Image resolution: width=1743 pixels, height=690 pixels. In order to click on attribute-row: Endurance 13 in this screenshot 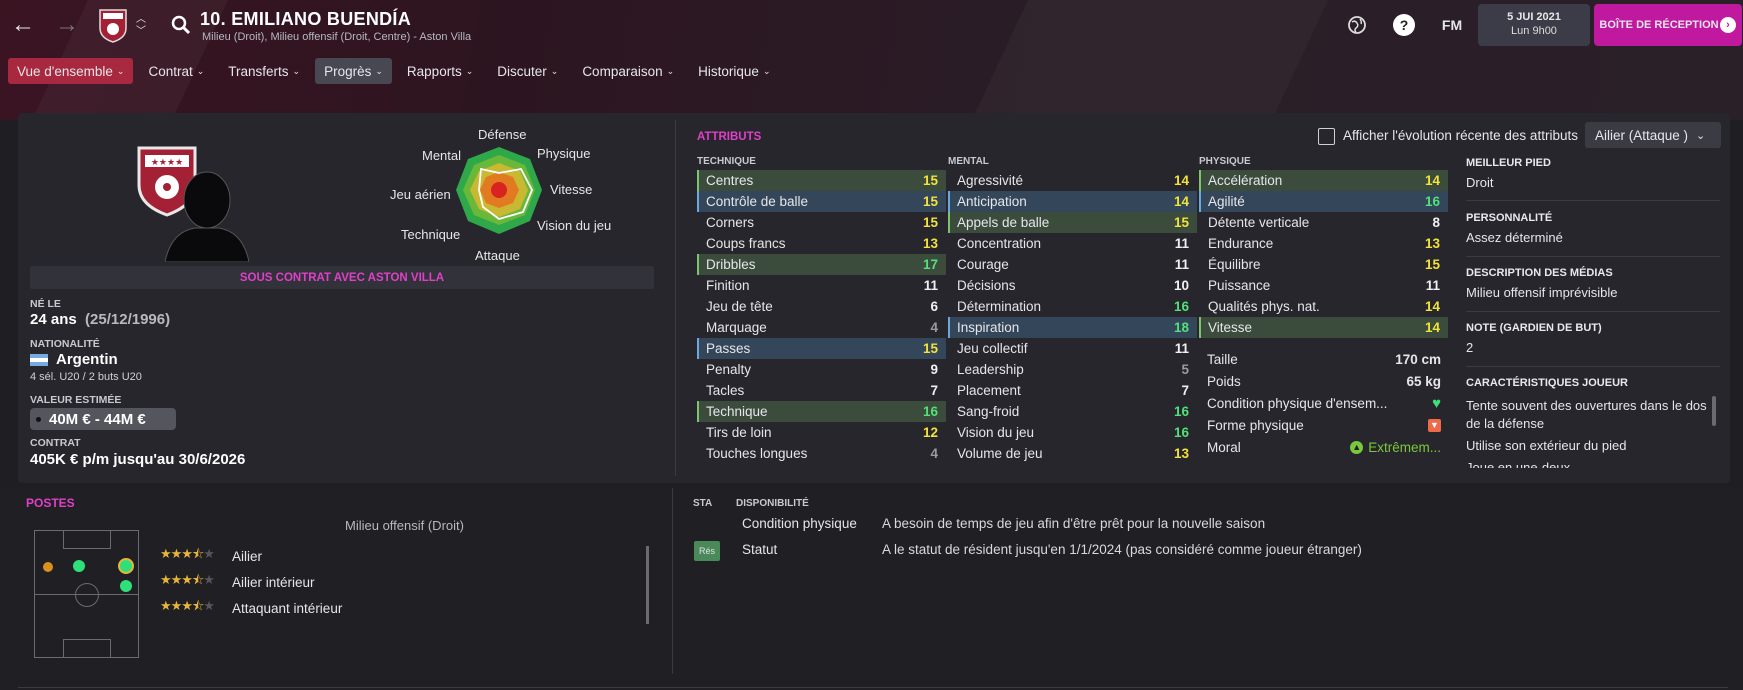, I will do `click(1323, 243)`.